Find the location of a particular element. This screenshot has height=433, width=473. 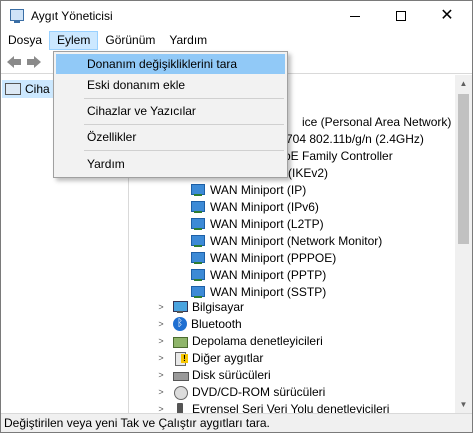

menu-dosya: Dosya is located at coordinates (25, 40).